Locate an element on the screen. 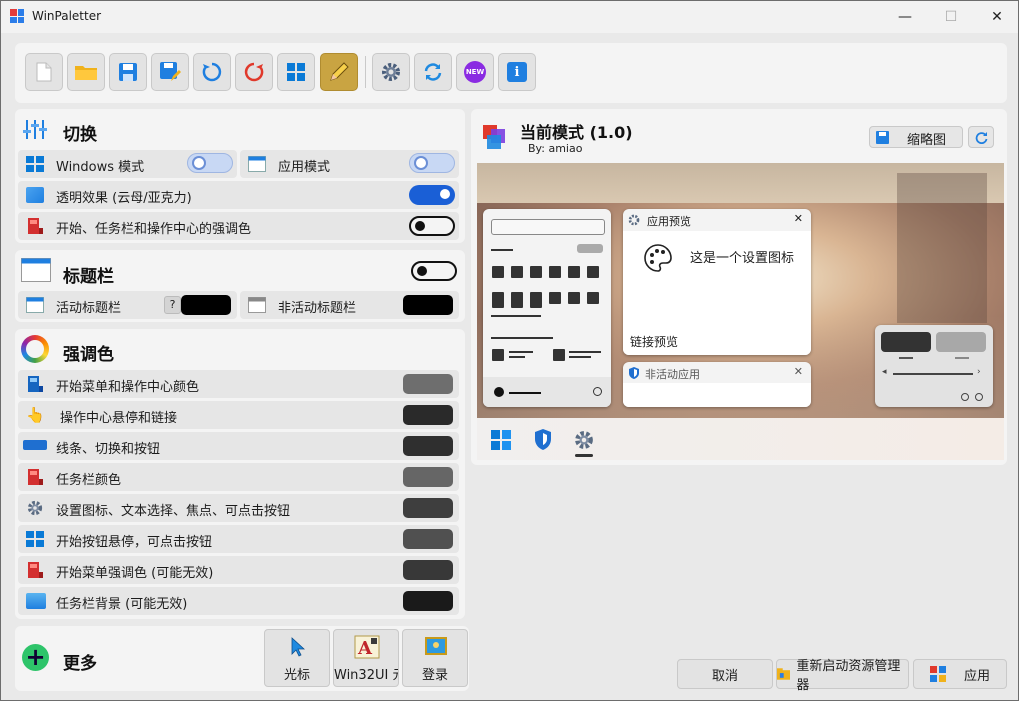 Image resolution: width=1019 pixels, height=701 pixels. refresh-button is located at coordinates (981, 137).